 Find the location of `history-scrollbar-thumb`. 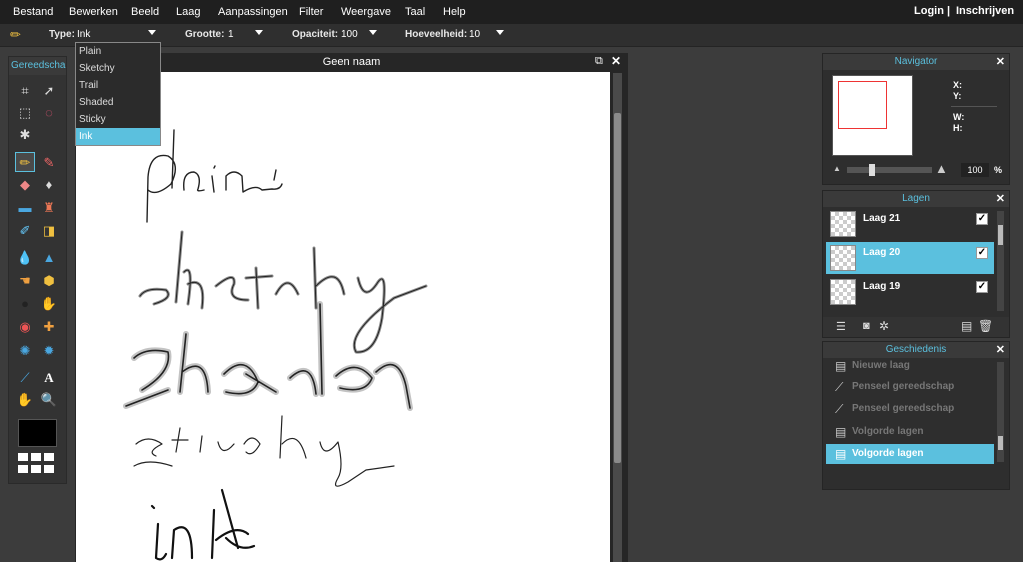

history-scrollbar-thumb is located at coordinates (1000, 443).